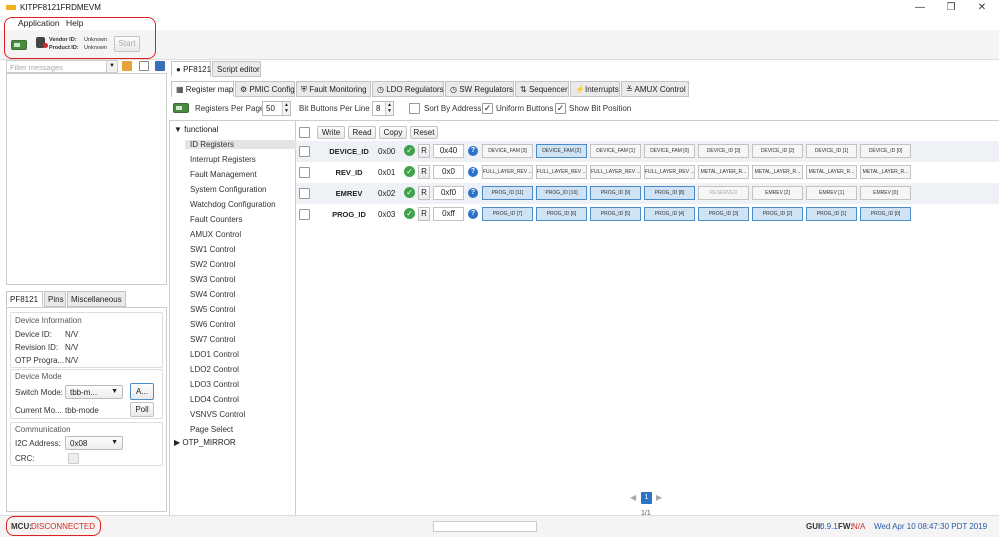  Describe the element at coordinates (127, 66) in the screenshot. I see `clear-messages-icon` at that location.